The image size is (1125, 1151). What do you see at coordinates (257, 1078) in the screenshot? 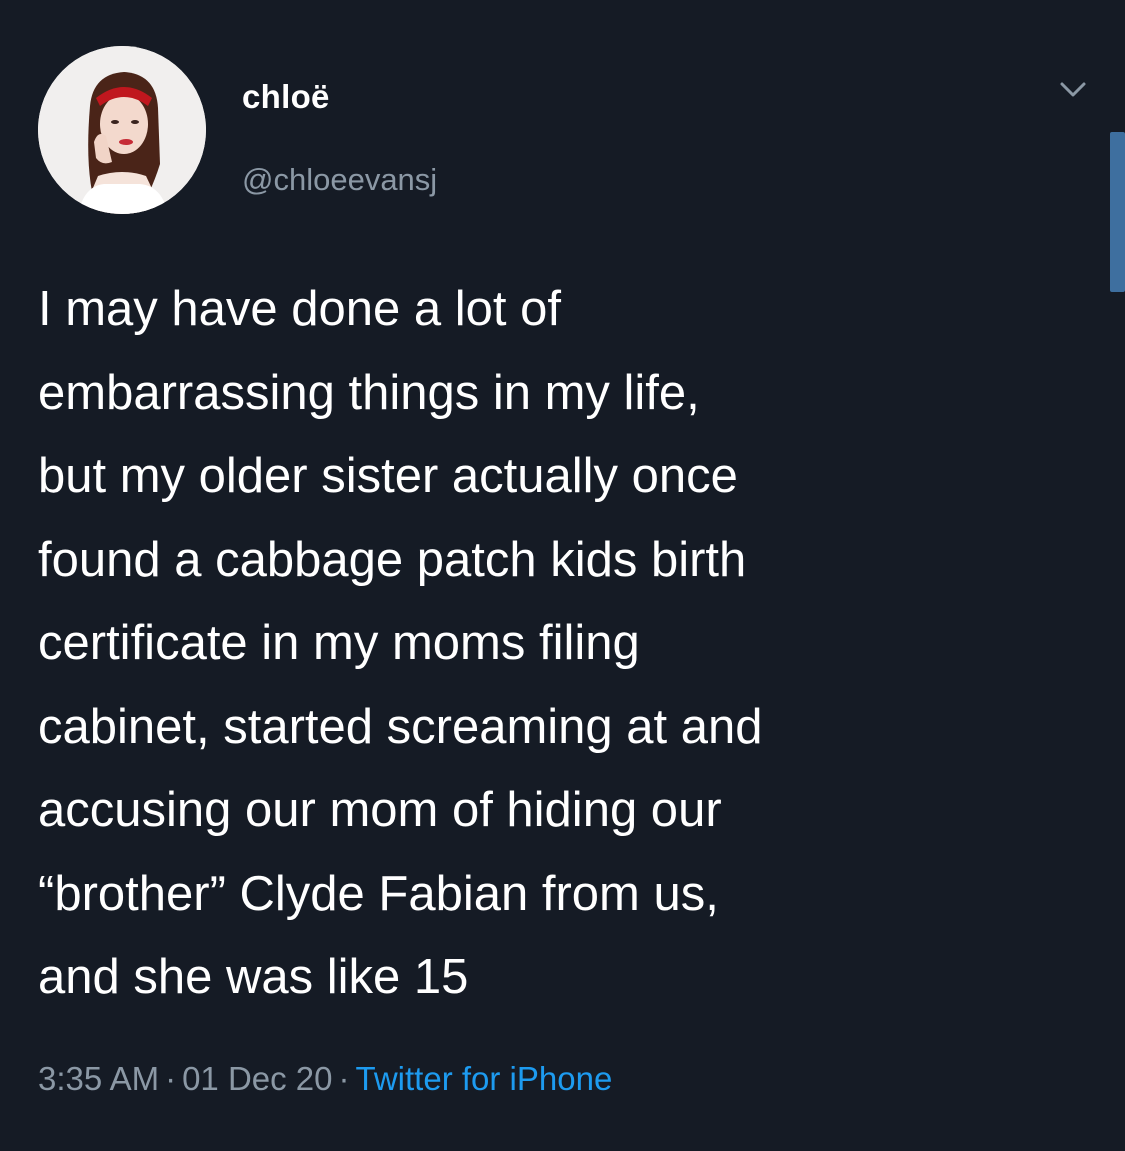
I see `tweet-date: 01 Dec 20` at bounding box center [257, 1078].